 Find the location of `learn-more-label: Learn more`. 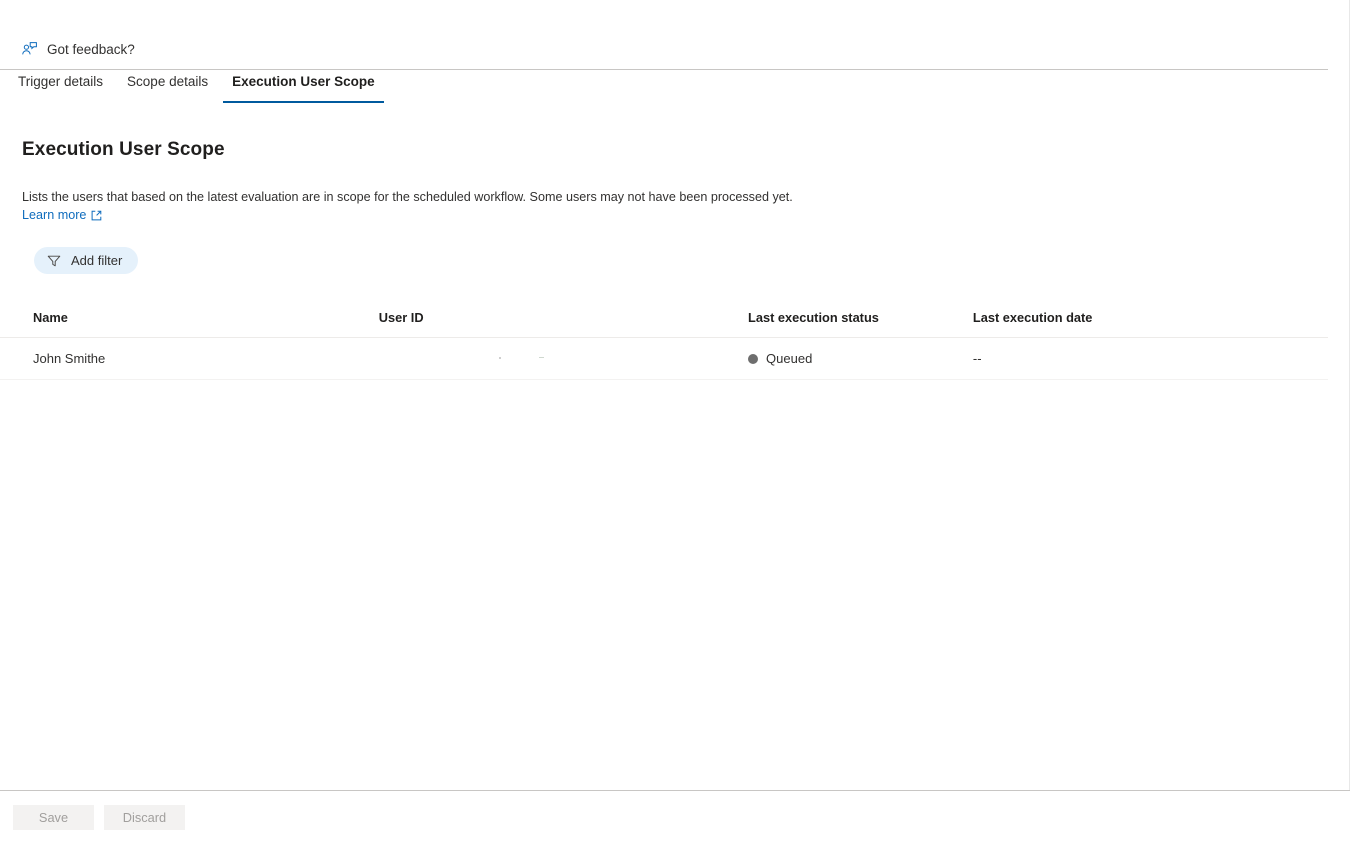

learn-more-label: Learn more is located at coordinates (54, 215).